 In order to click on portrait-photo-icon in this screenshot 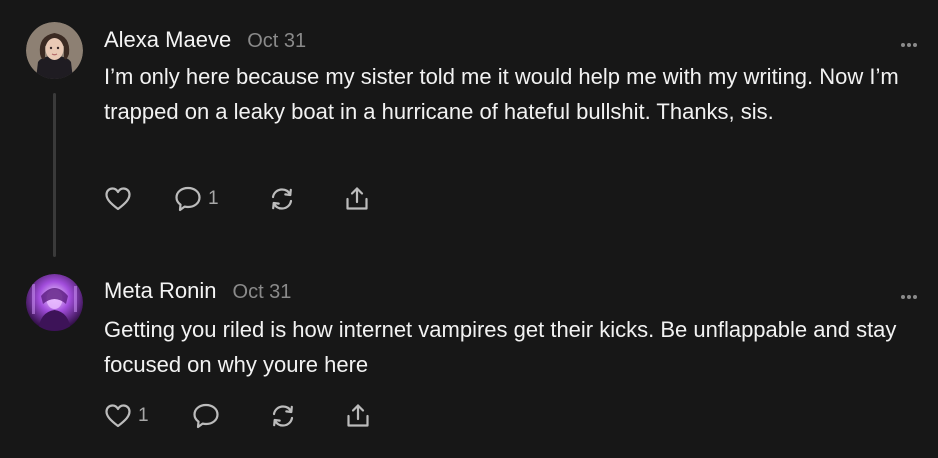, I will do `click(54, 50)`.